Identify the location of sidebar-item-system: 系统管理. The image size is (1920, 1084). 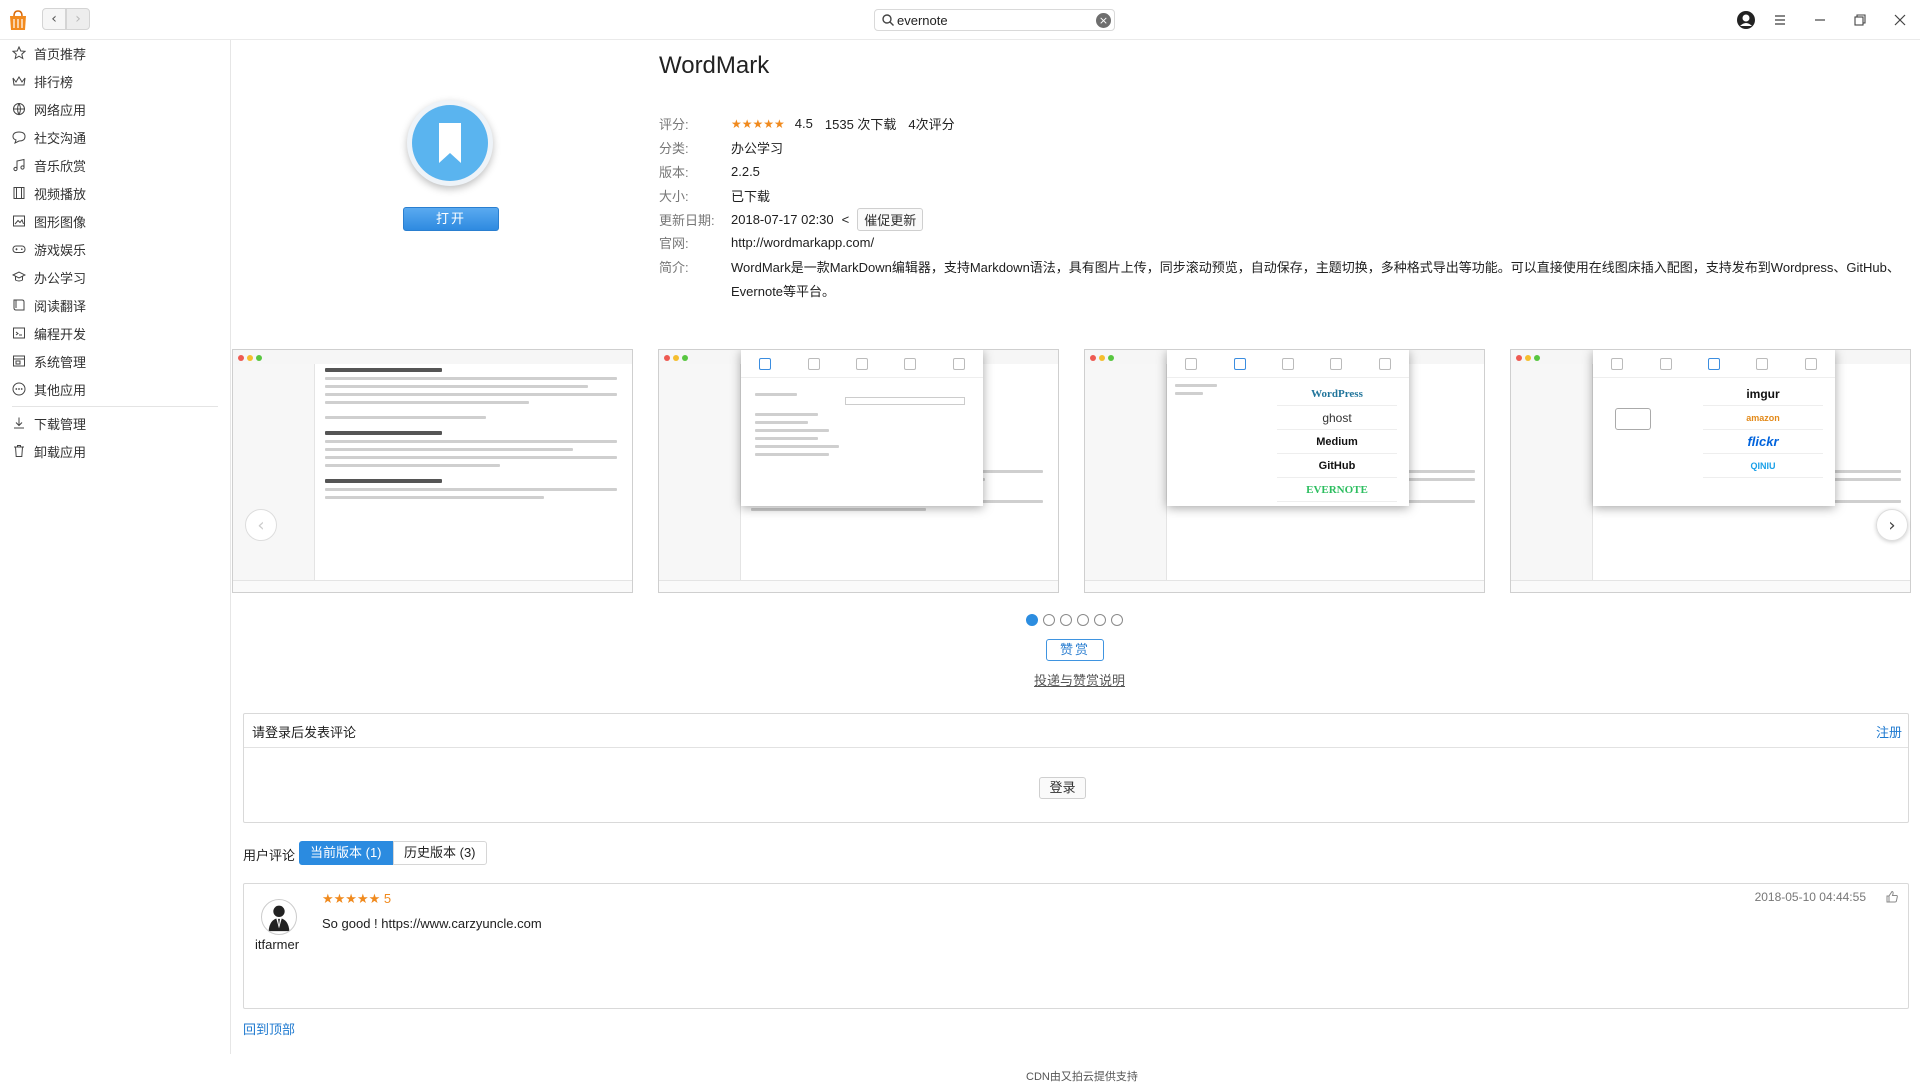
(114, 361).